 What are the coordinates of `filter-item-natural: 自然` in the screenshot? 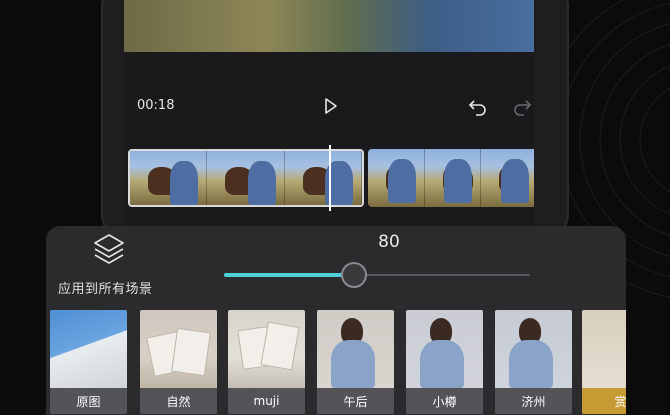 It's located at (178, 362).